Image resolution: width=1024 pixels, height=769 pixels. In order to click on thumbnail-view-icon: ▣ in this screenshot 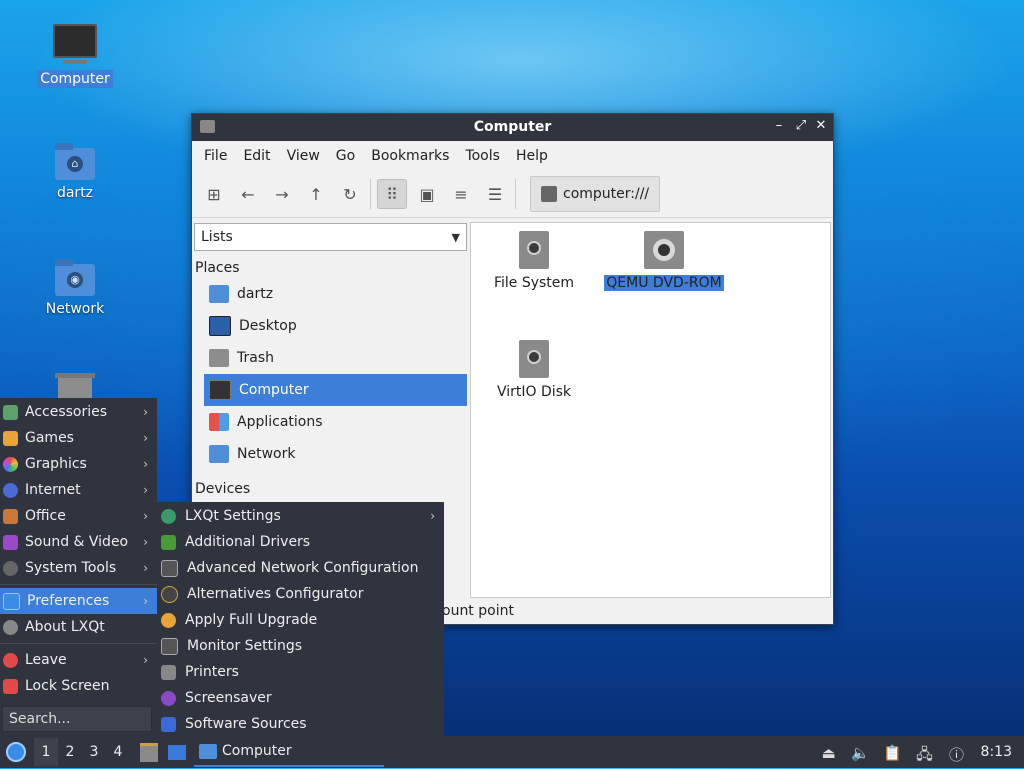, I will do `click(427, 194)`.